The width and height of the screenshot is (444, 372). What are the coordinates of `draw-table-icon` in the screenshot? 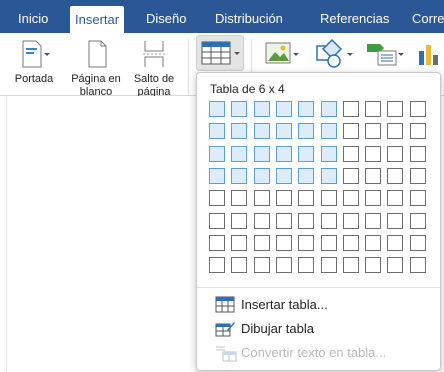 It's located at (225, 329).